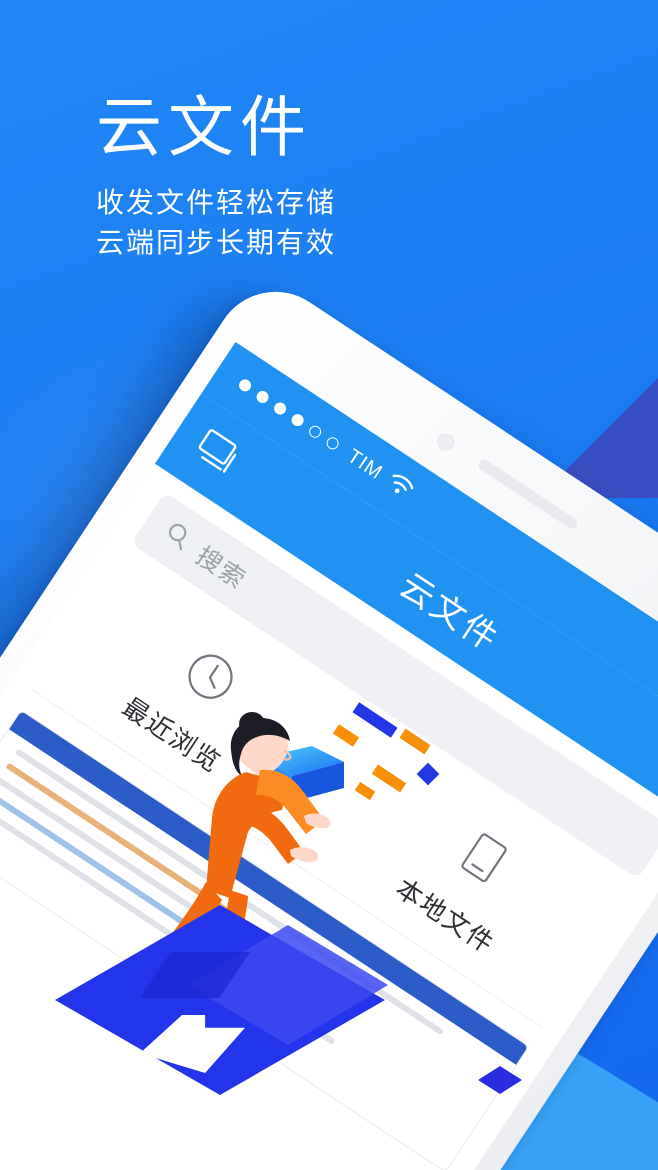 The width and height of the screenshot is (658, 1170). Describe the element at coordinates (216, 203) in the screenshot. I see `tagline-line-1: 收发文件轻松存储` at that location.